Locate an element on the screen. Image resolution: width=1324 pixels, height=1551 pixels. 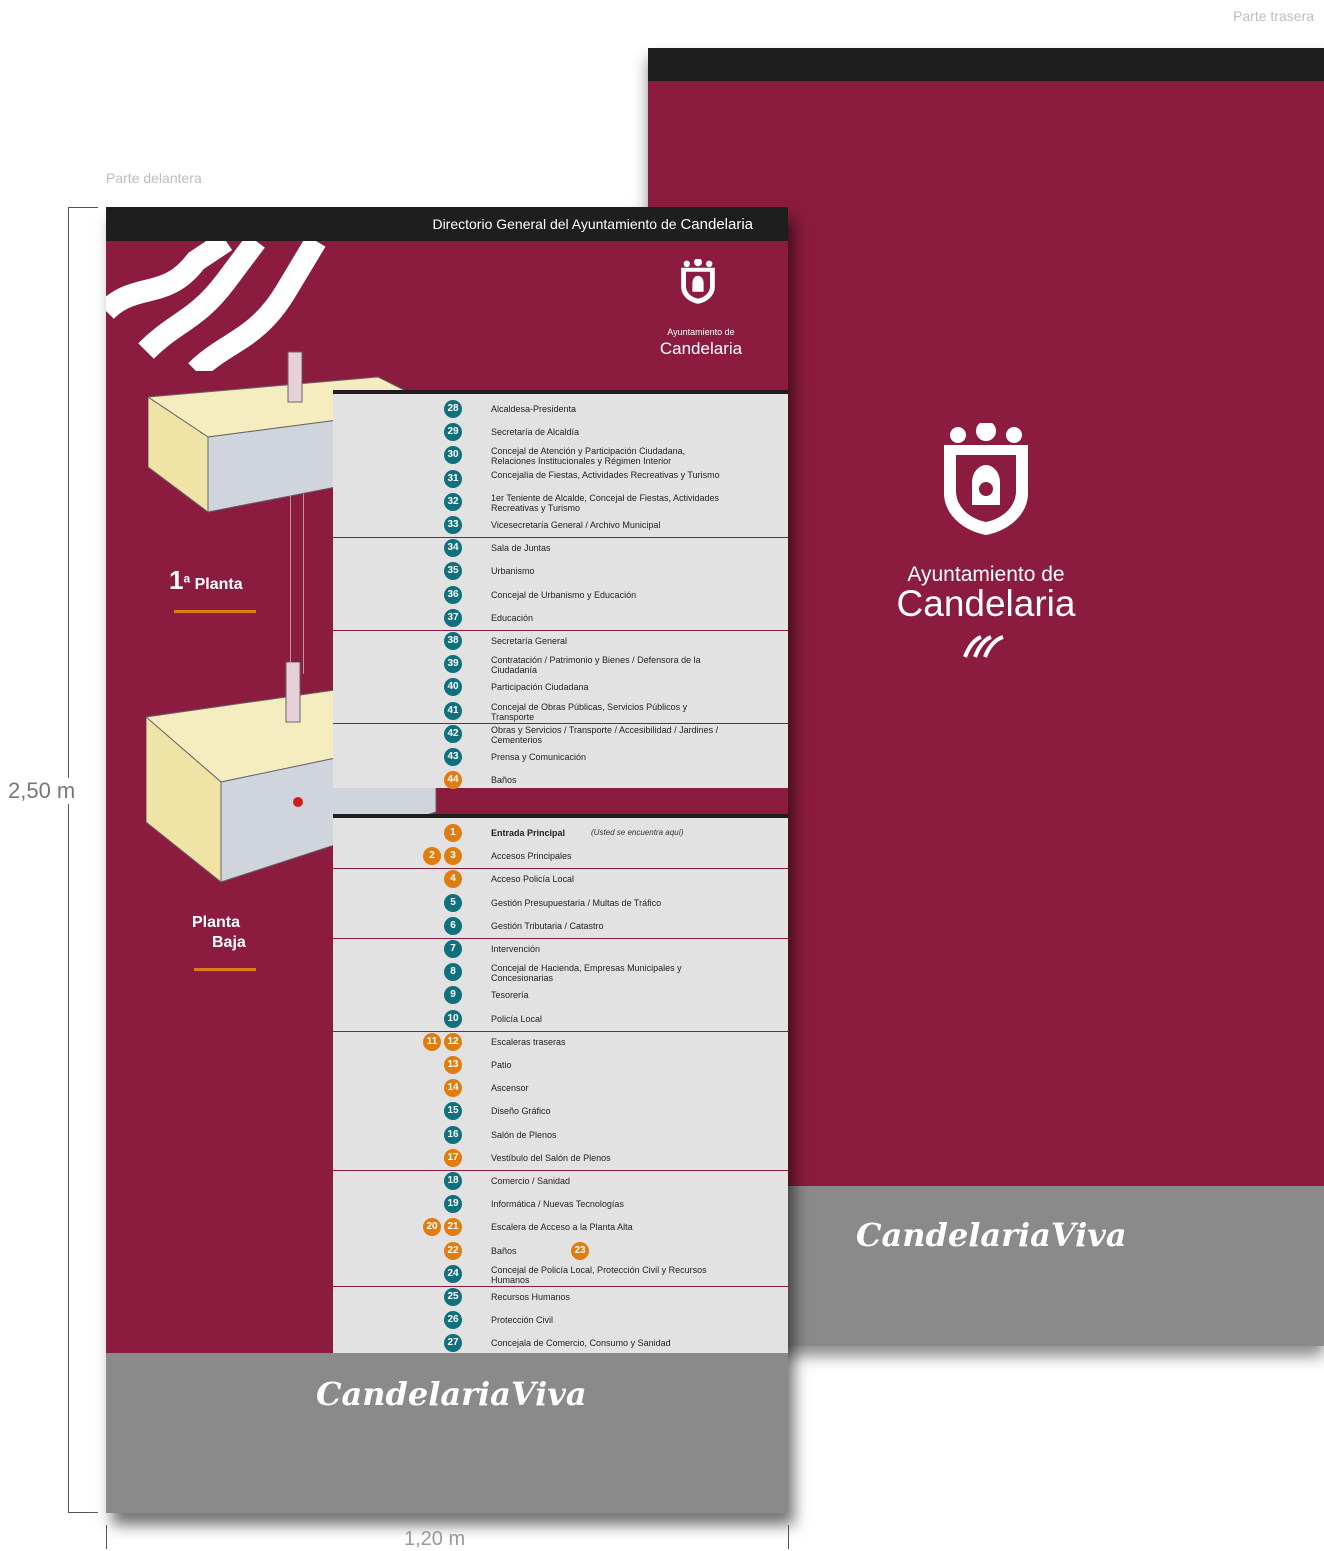
room-name: Informática / Nuevas Tecnologías is located at coordinates (557, 1204).